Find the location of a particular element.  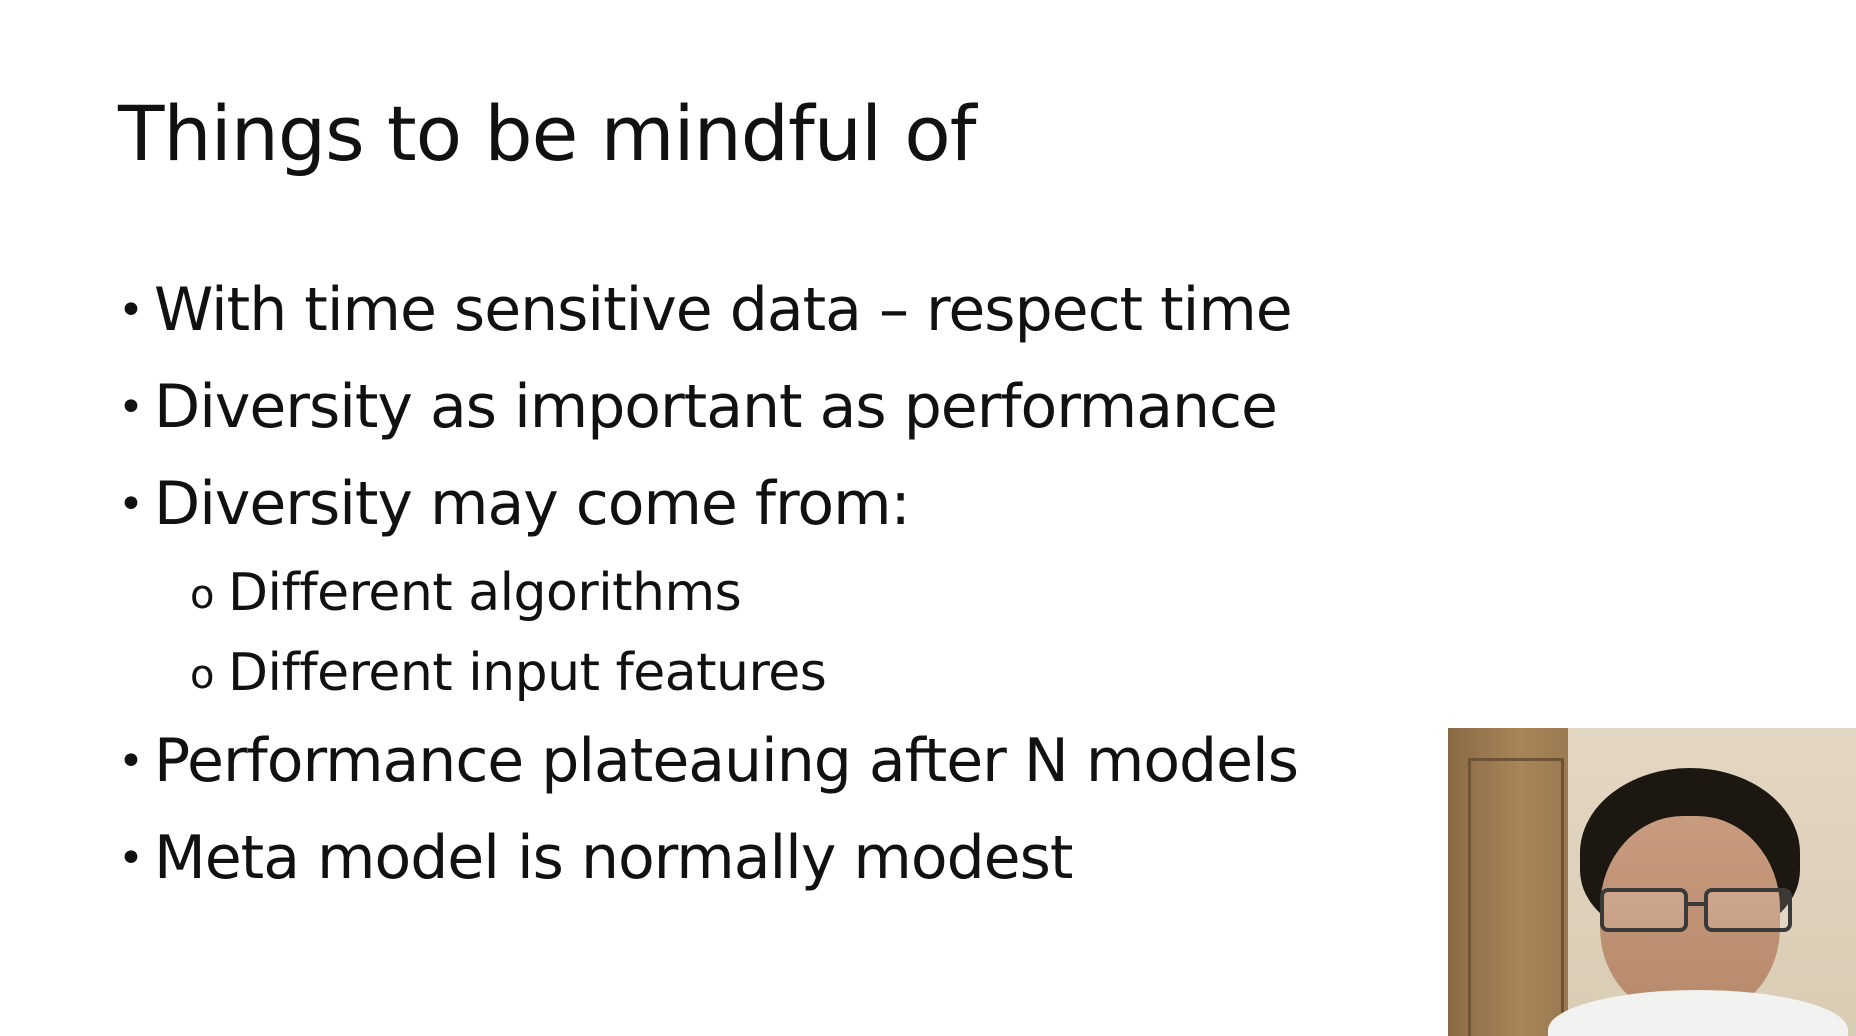

glasses-lens-left is located at coordinates (1644, 910).